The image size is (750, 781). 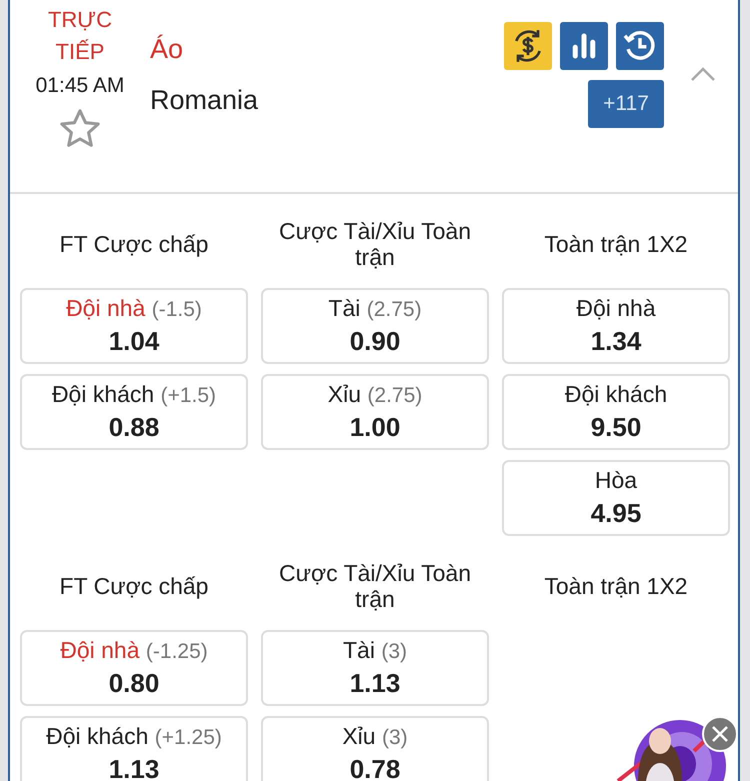 I want to click on odds-button: Tài (2.75) 0.90, so click(x=375, y=326).